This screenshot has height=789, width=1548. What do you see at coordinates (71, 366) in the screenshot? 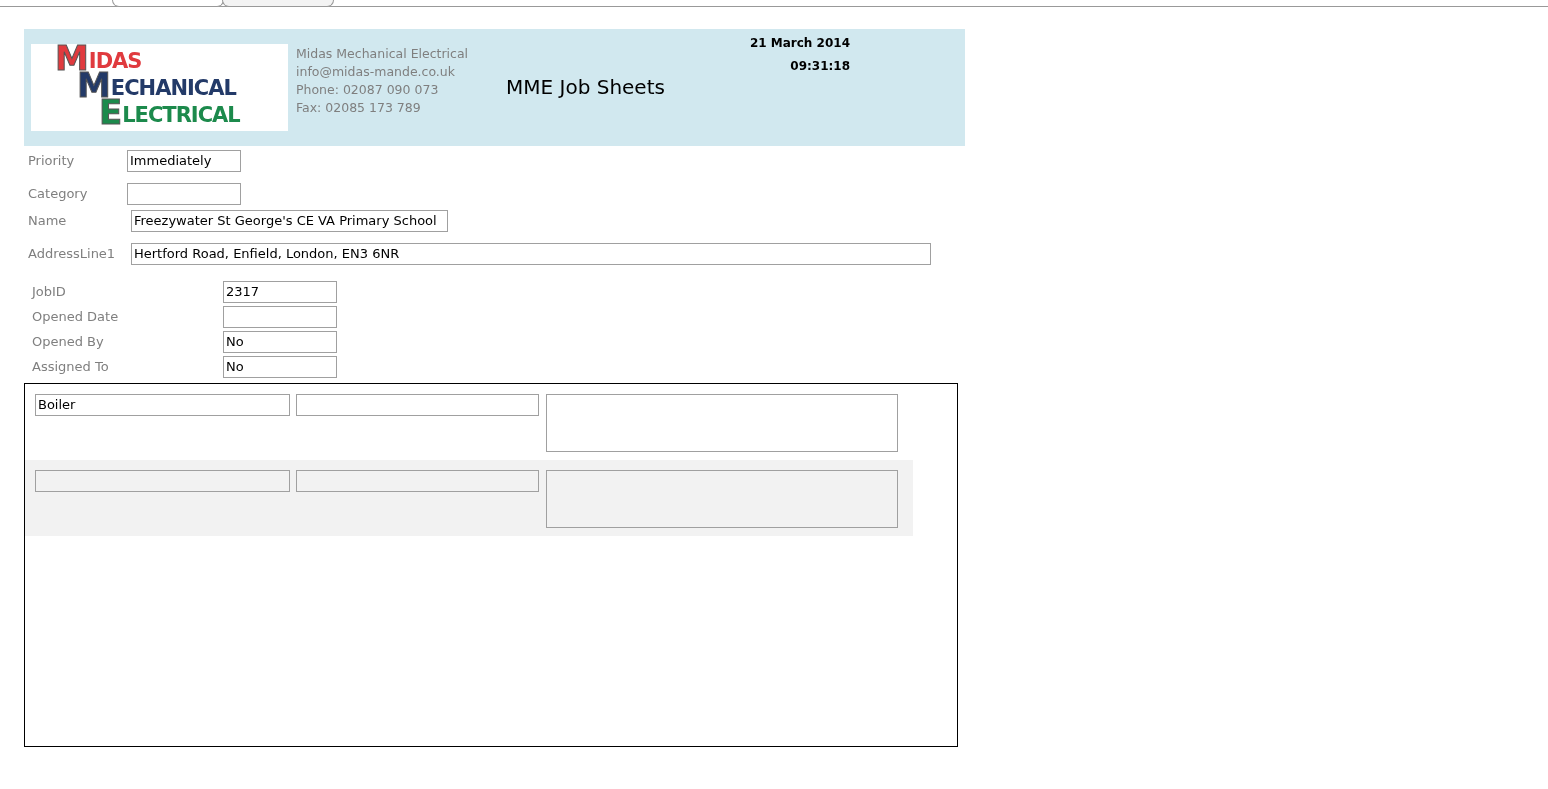
I see `field-label: Assigned To` at bounding box center [71, 366].